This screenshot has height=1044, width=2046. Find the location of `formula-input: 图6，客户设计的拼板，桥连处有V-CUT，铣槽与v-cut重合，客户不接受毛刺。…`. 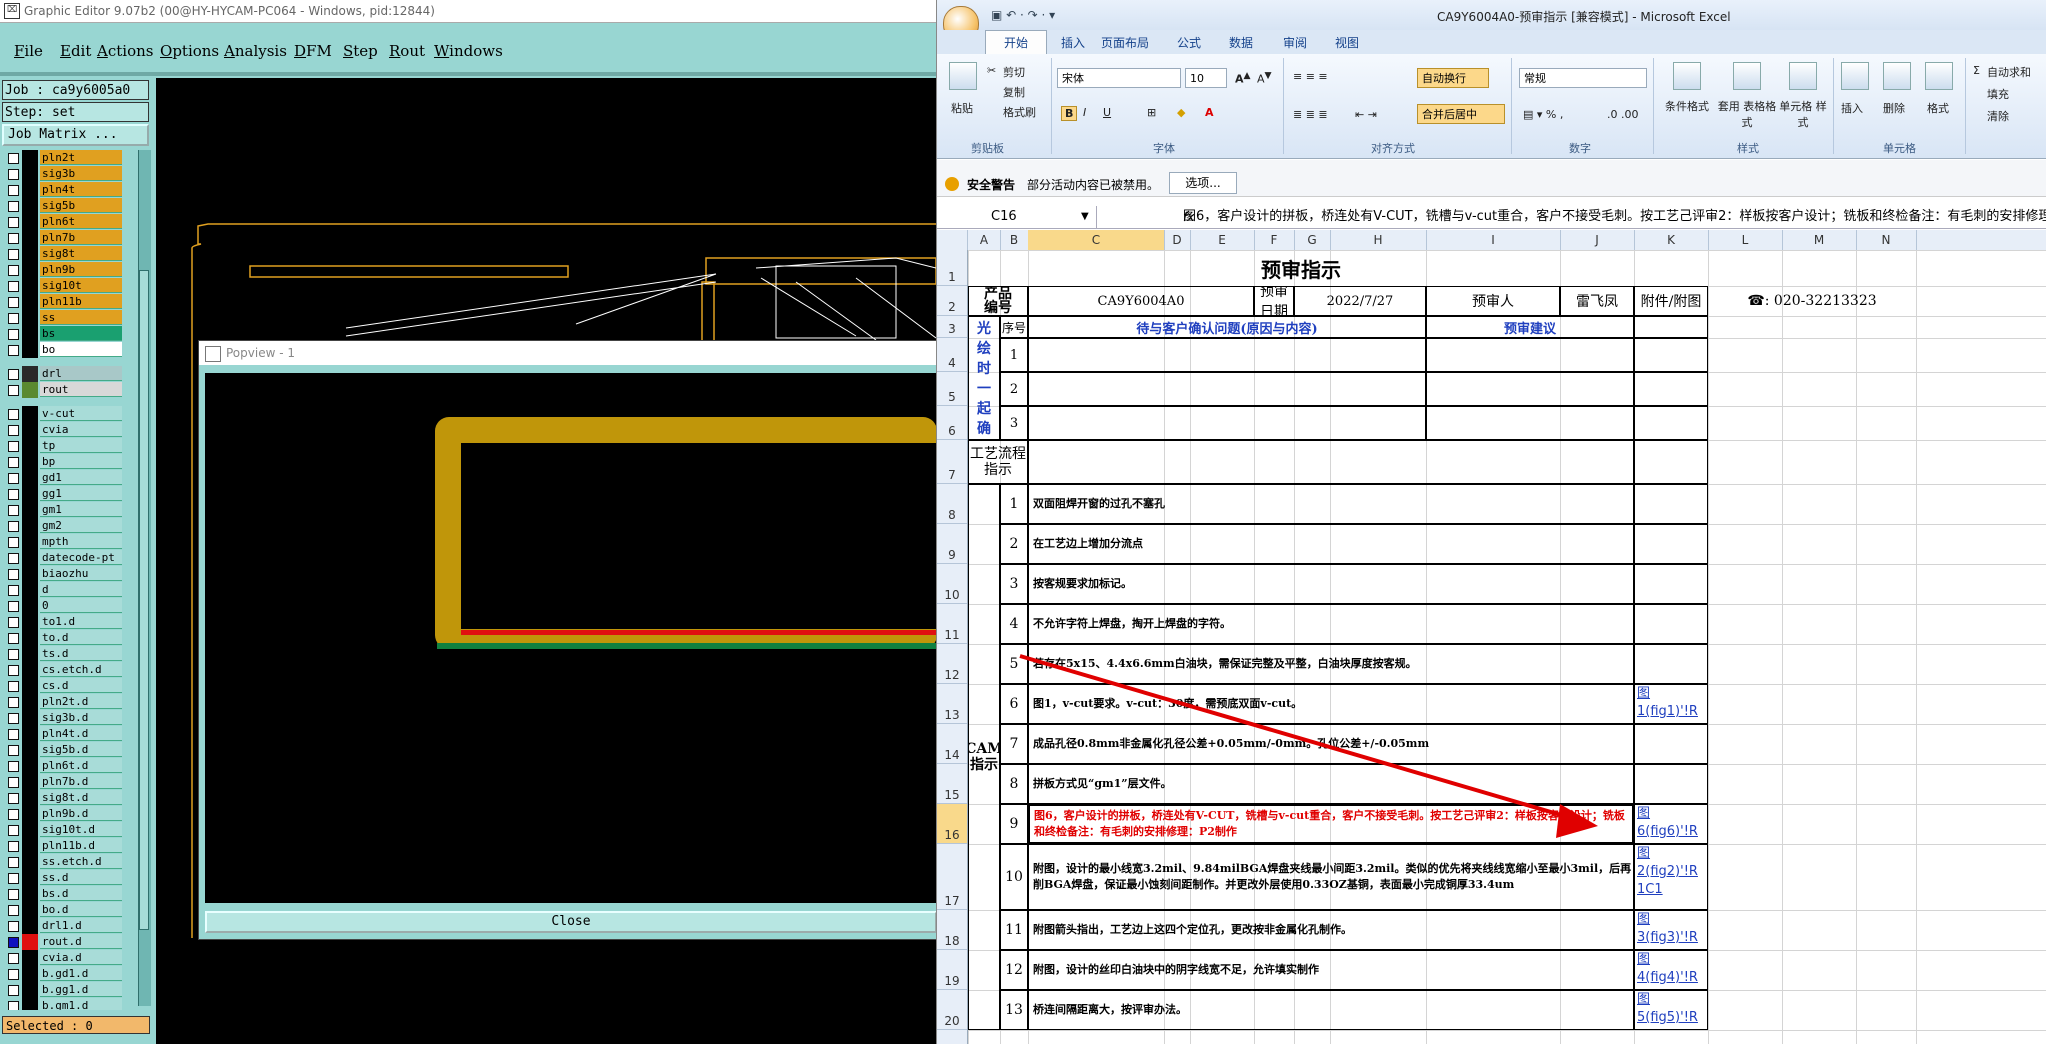

formula-input: 图6，客户设计的拼板，桥连处有V-CUT，铣槽与v-cut重合，客户不接受毛刺。… is located at coordinates (1614, 217).